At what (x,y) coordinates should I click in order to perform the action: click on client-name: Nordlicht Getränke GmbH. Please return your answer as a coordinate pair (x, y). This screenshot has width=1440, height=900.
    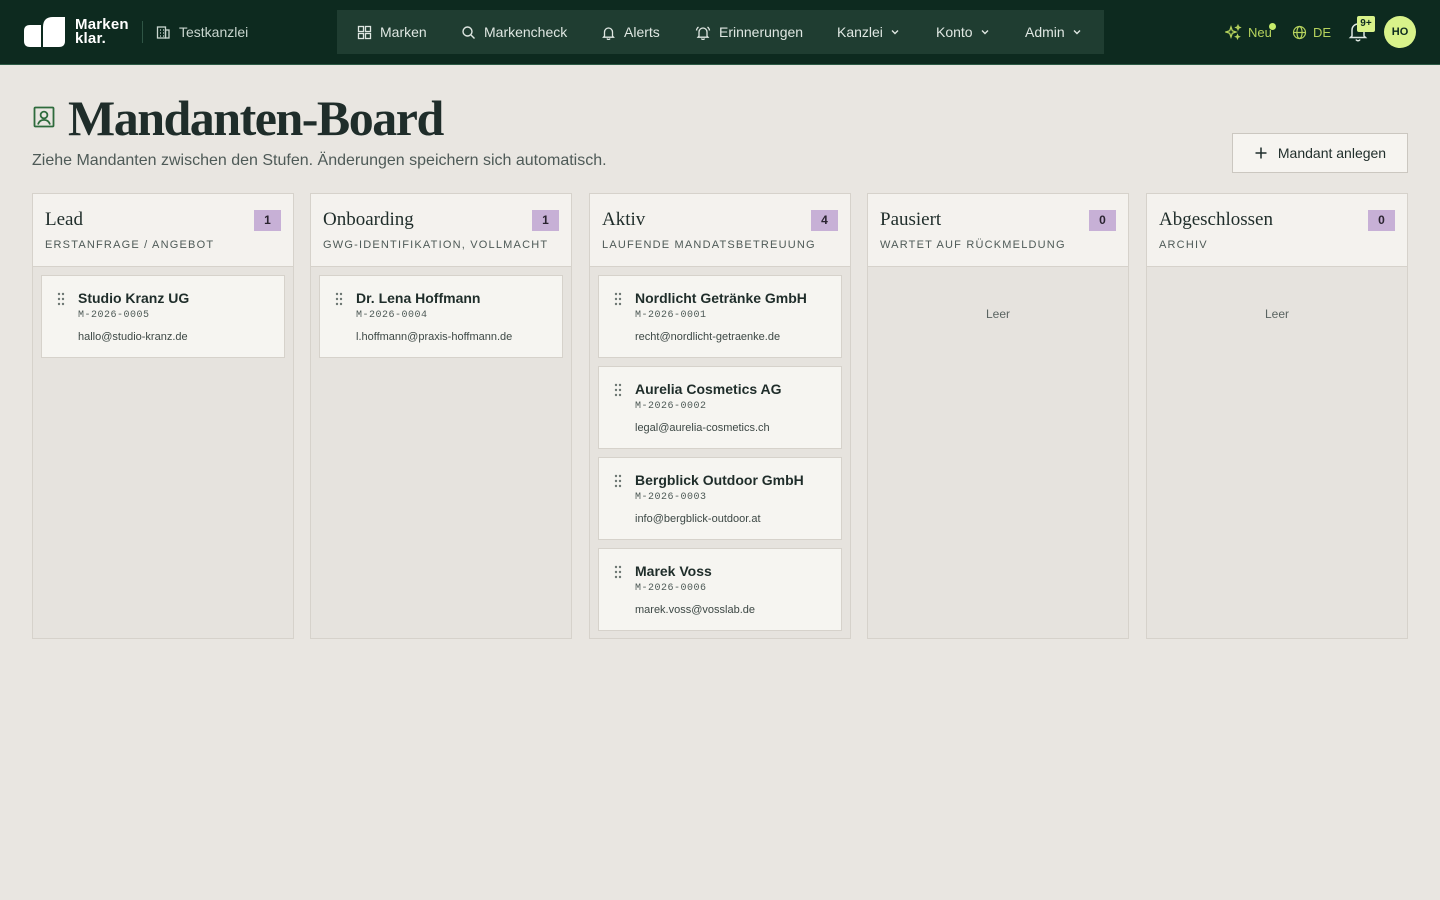
    Looking at the image, I should click on (721, 298).